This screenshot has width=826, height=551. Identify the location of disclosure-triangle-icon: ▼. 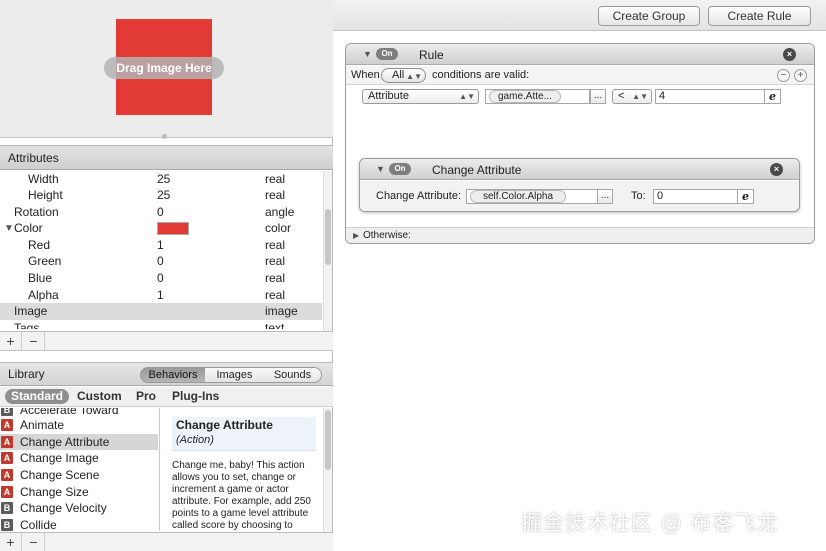
(9, 228).